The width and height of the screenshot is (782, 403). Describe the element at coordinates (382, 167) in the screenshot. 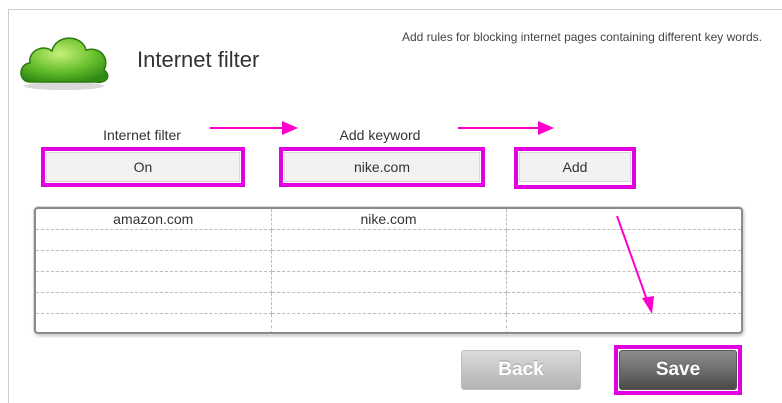

I see `keyword-input: nike.com` at that location.